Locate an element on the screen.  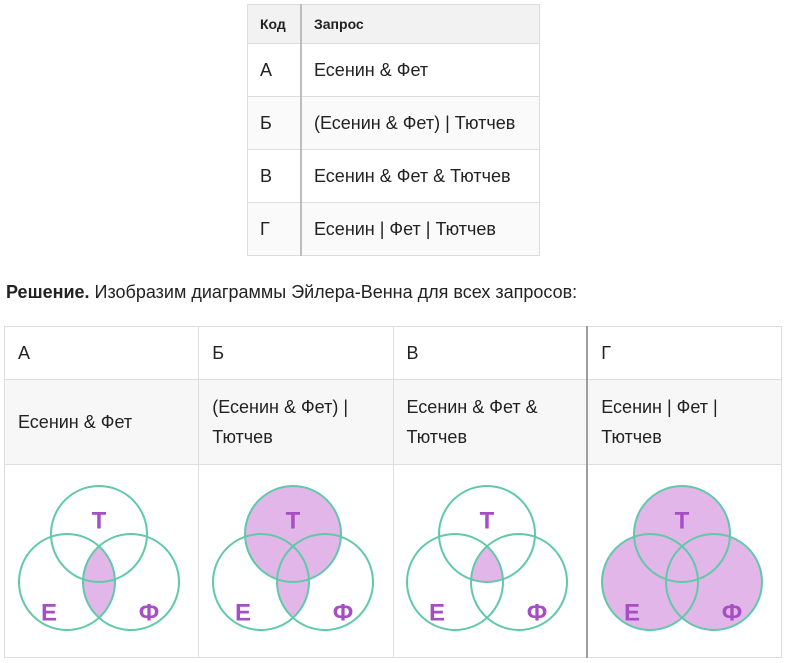
venn-query-line: (Есенин & Фет) | is located at coordinates (280, 407).